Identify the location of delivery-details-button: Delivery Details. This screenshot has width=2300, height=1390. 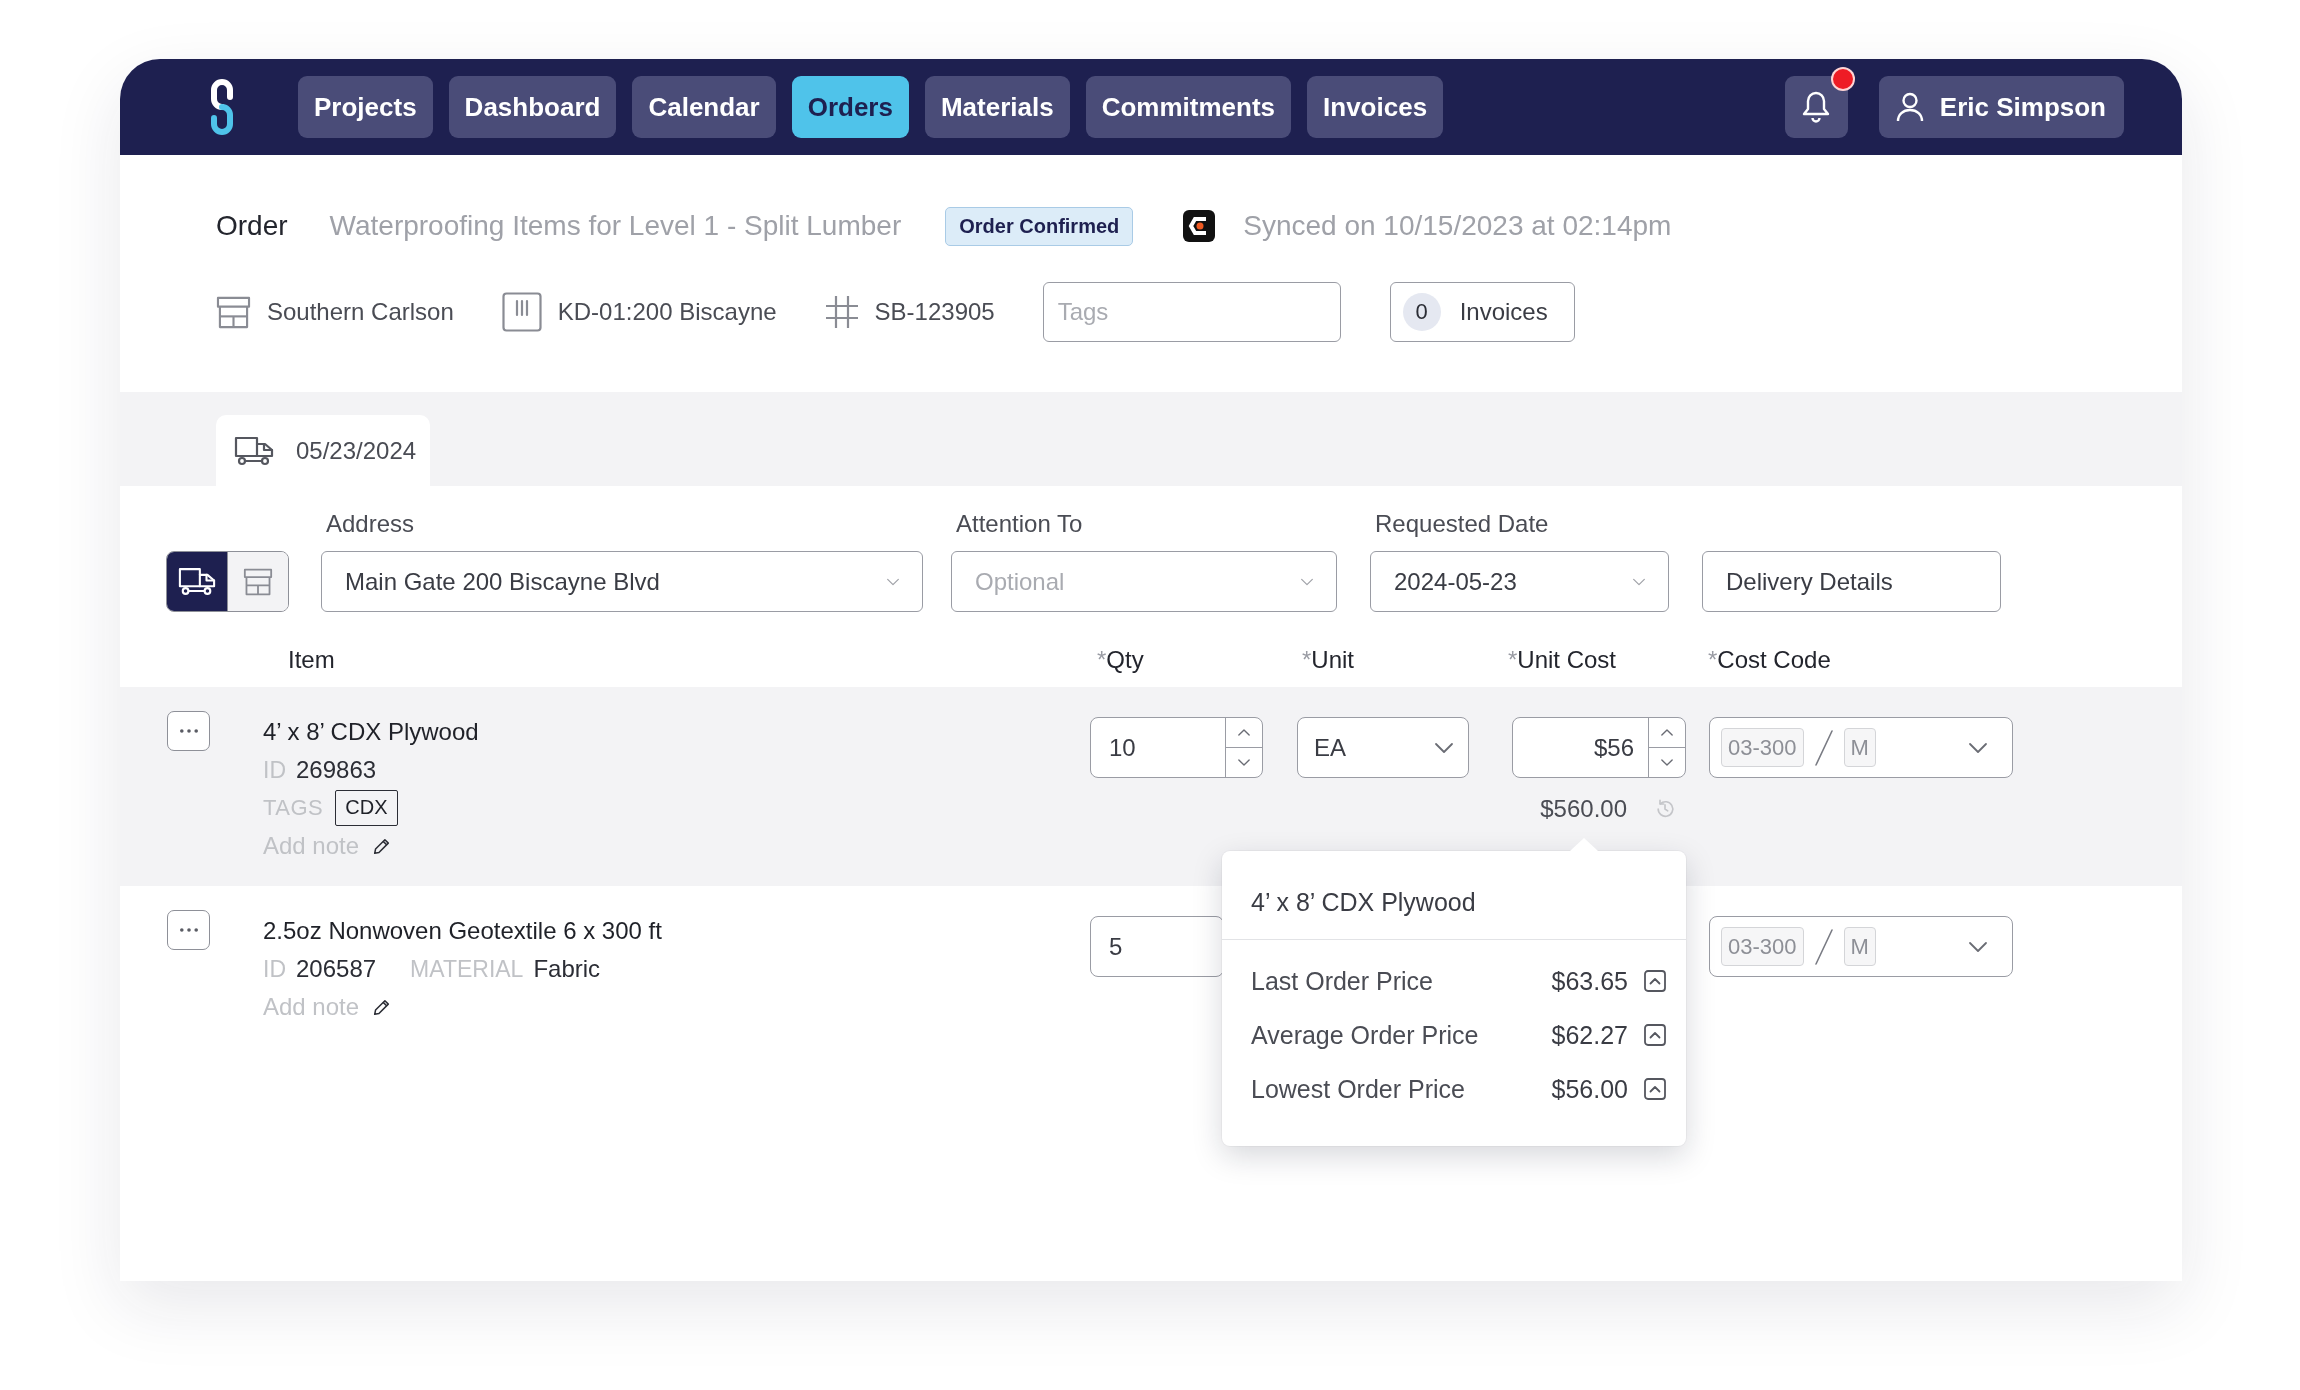
(1851, 581).